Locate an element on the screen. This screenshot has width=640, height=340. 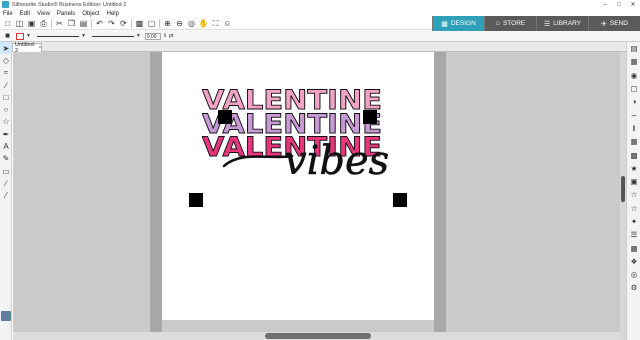
line-width-input: 0.00 is located at coordinates (152, 36).